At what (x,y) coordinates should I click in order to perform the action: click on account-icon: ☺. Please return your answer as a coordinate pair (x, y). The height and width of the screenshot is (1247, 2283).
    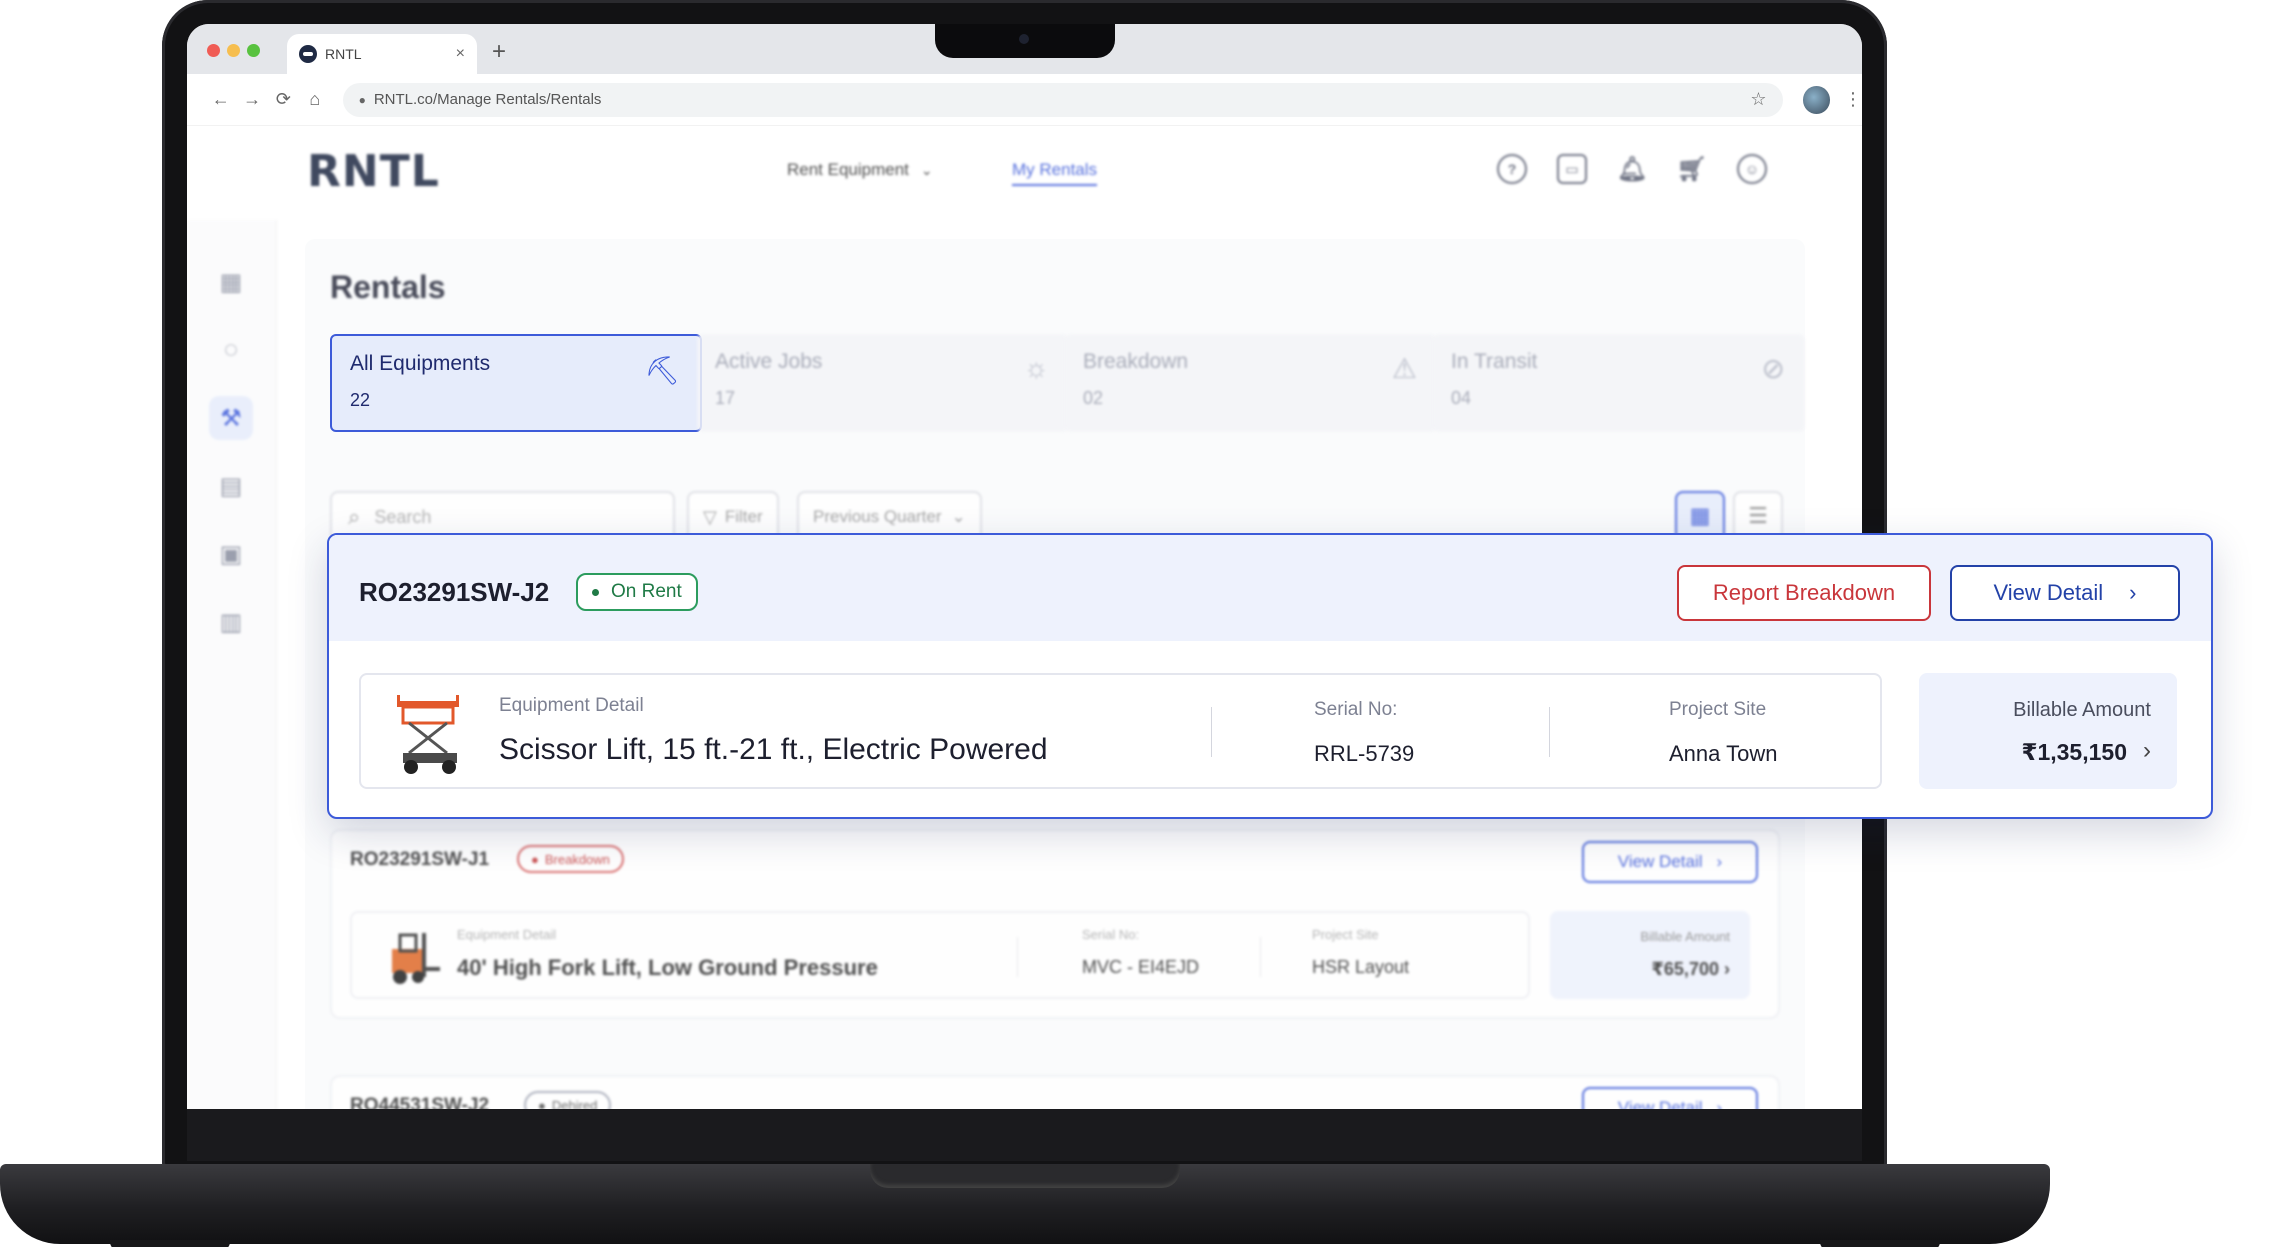
    Looking at the image, I should click on (1752, 169).